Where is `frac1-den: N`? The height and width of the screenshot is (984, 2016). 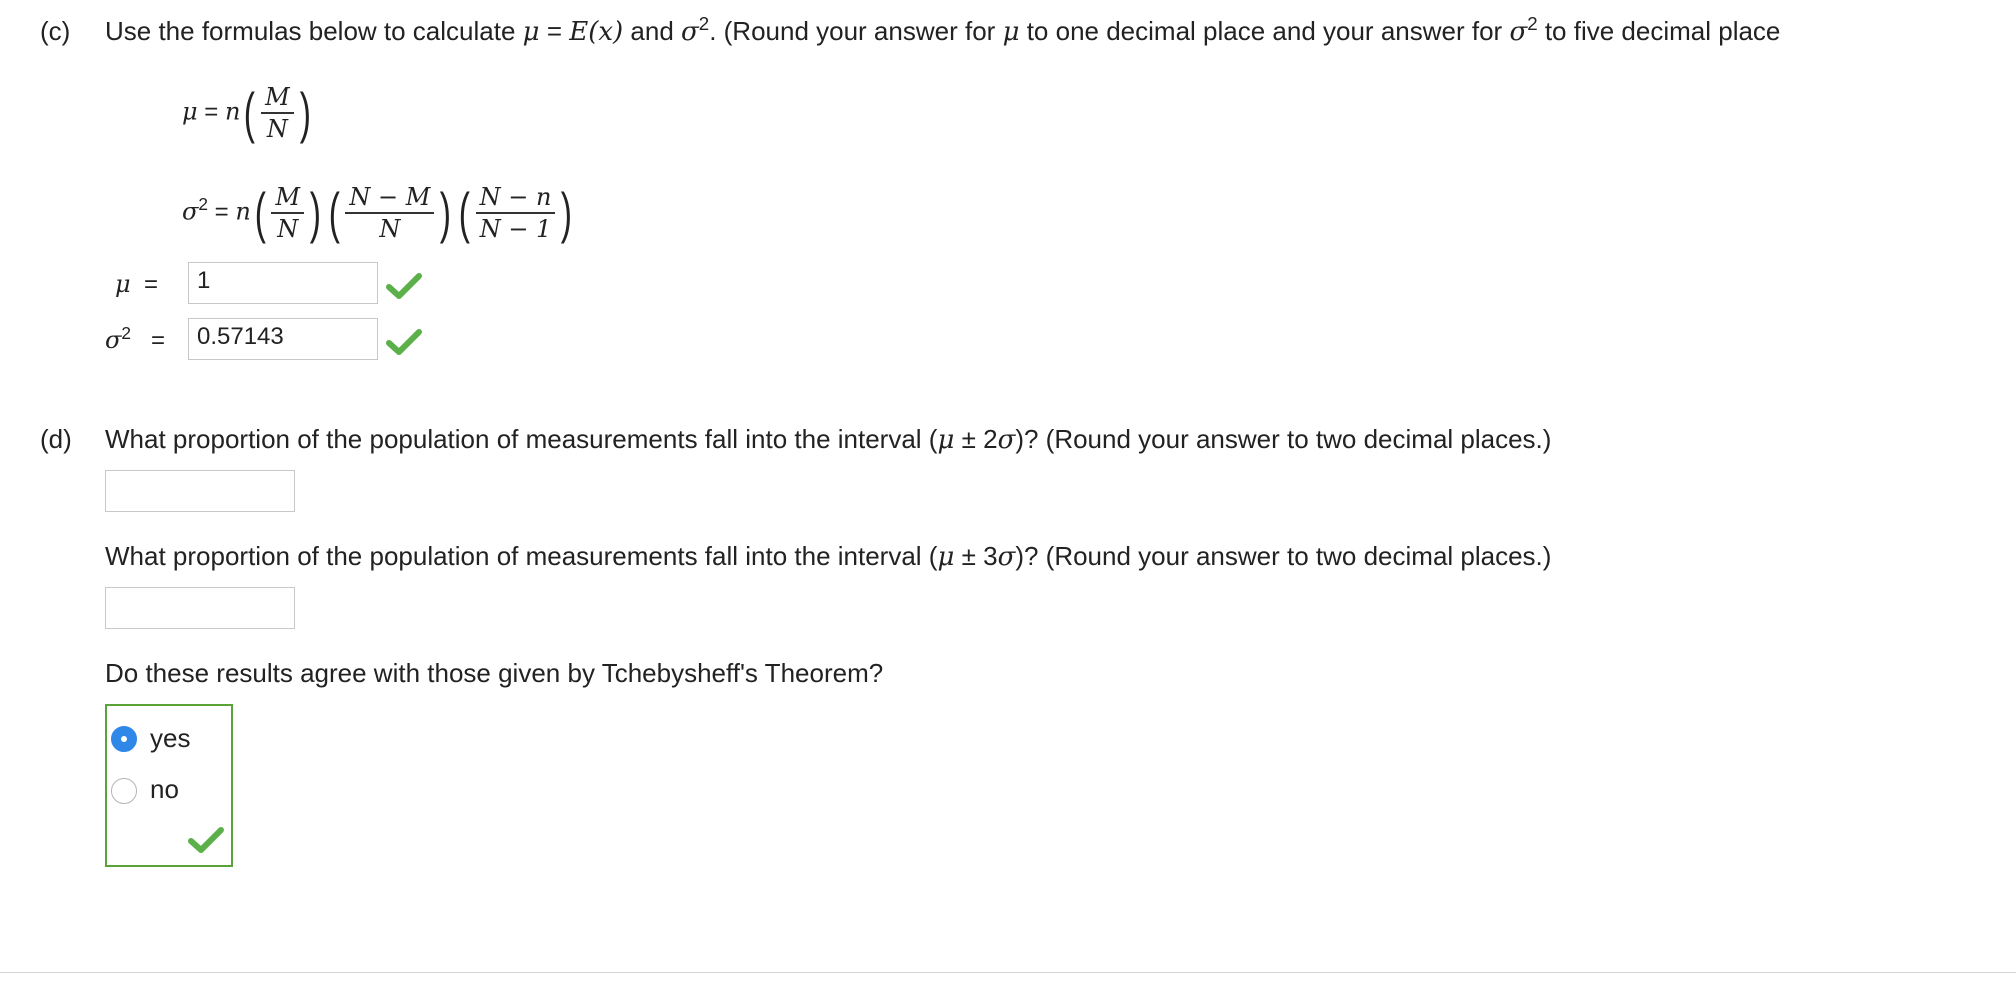
frac1-den: N is located at coordinates (288, 229).